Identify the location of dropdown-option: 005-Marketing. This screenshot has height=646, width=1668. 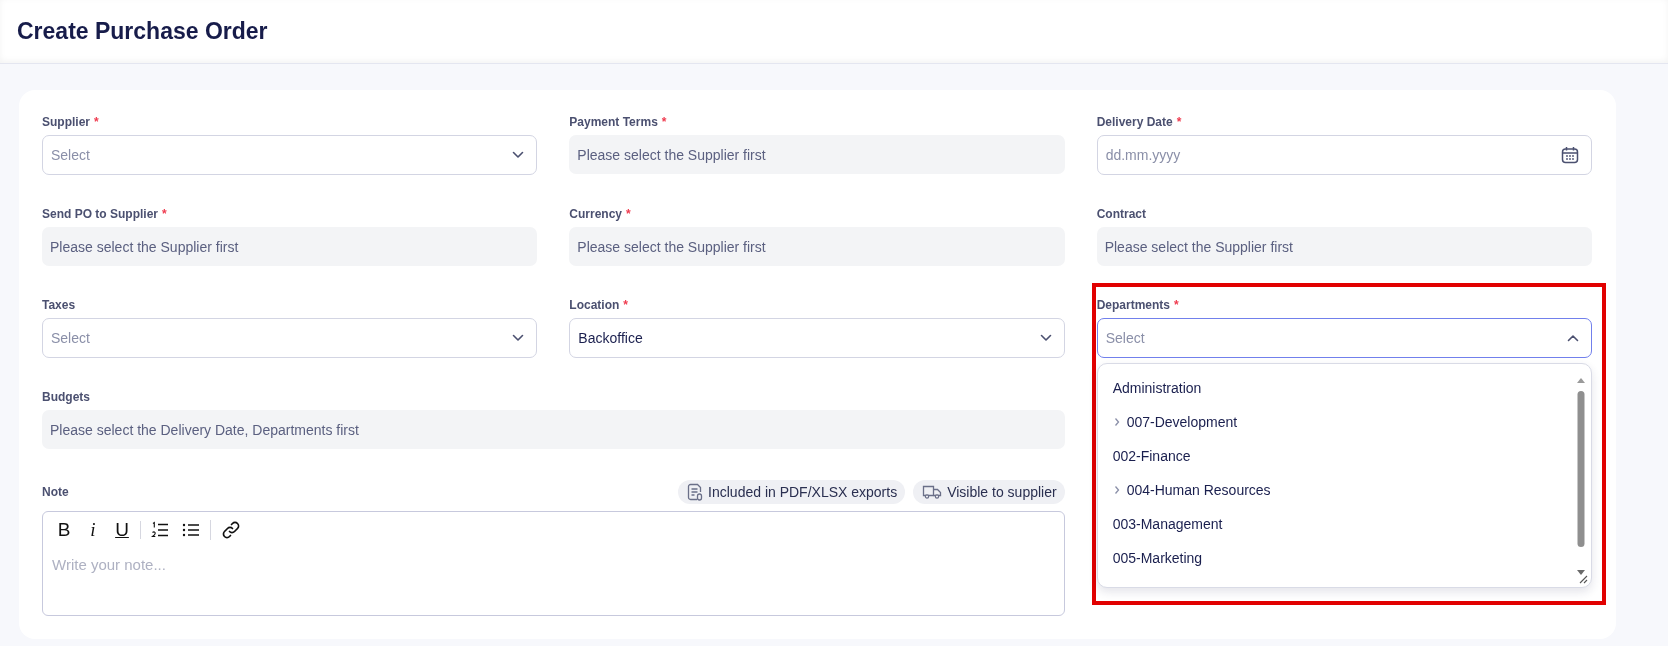
(1157, 558).